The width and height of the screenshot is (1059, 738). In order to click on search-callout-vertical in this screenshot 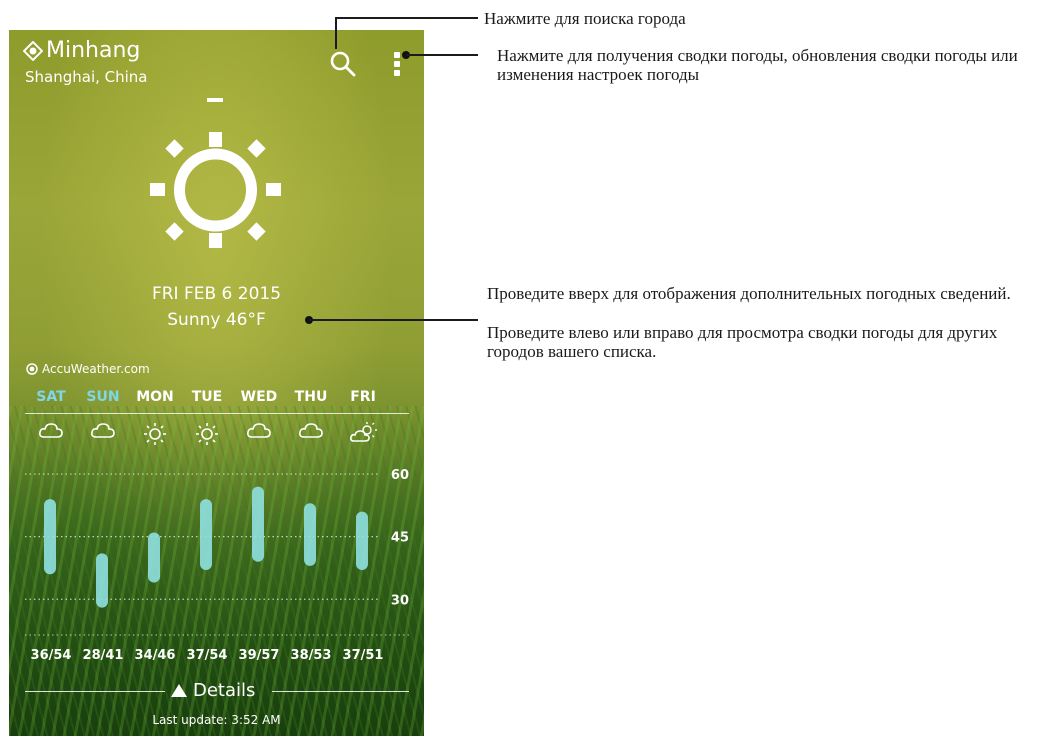, I will do `click(336, 33)`.